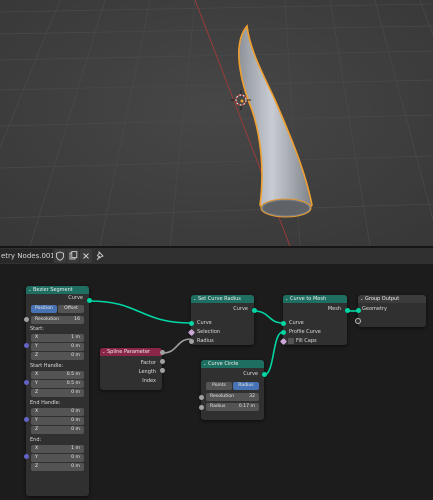 This screenshot has height=500, width=433. What do you see at coordinates (71, 309) in the screenshot?
I see `mode-offset-button: Offset` at bounding box center [71, 309].